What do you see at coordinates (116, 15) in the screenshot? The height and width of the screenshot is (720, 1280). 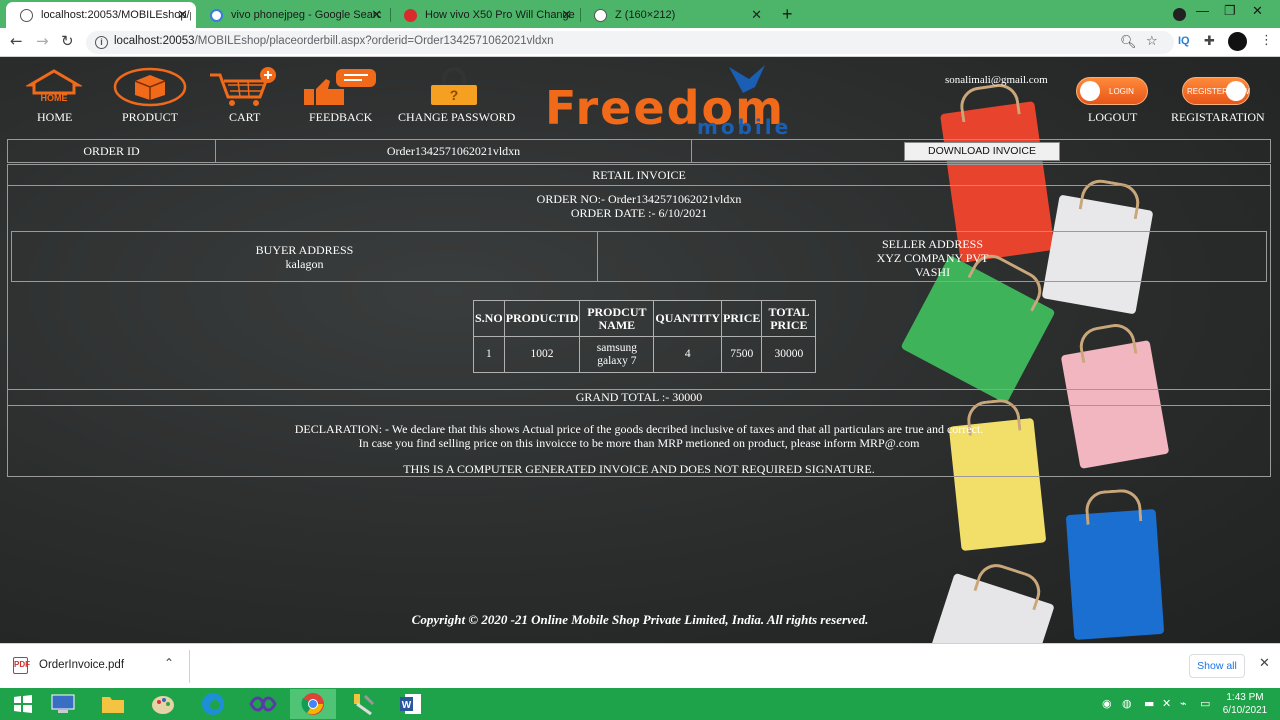 I see `tab-title: localhost:20053/MOBILEshop/pla` at bounding box center [116, 15].